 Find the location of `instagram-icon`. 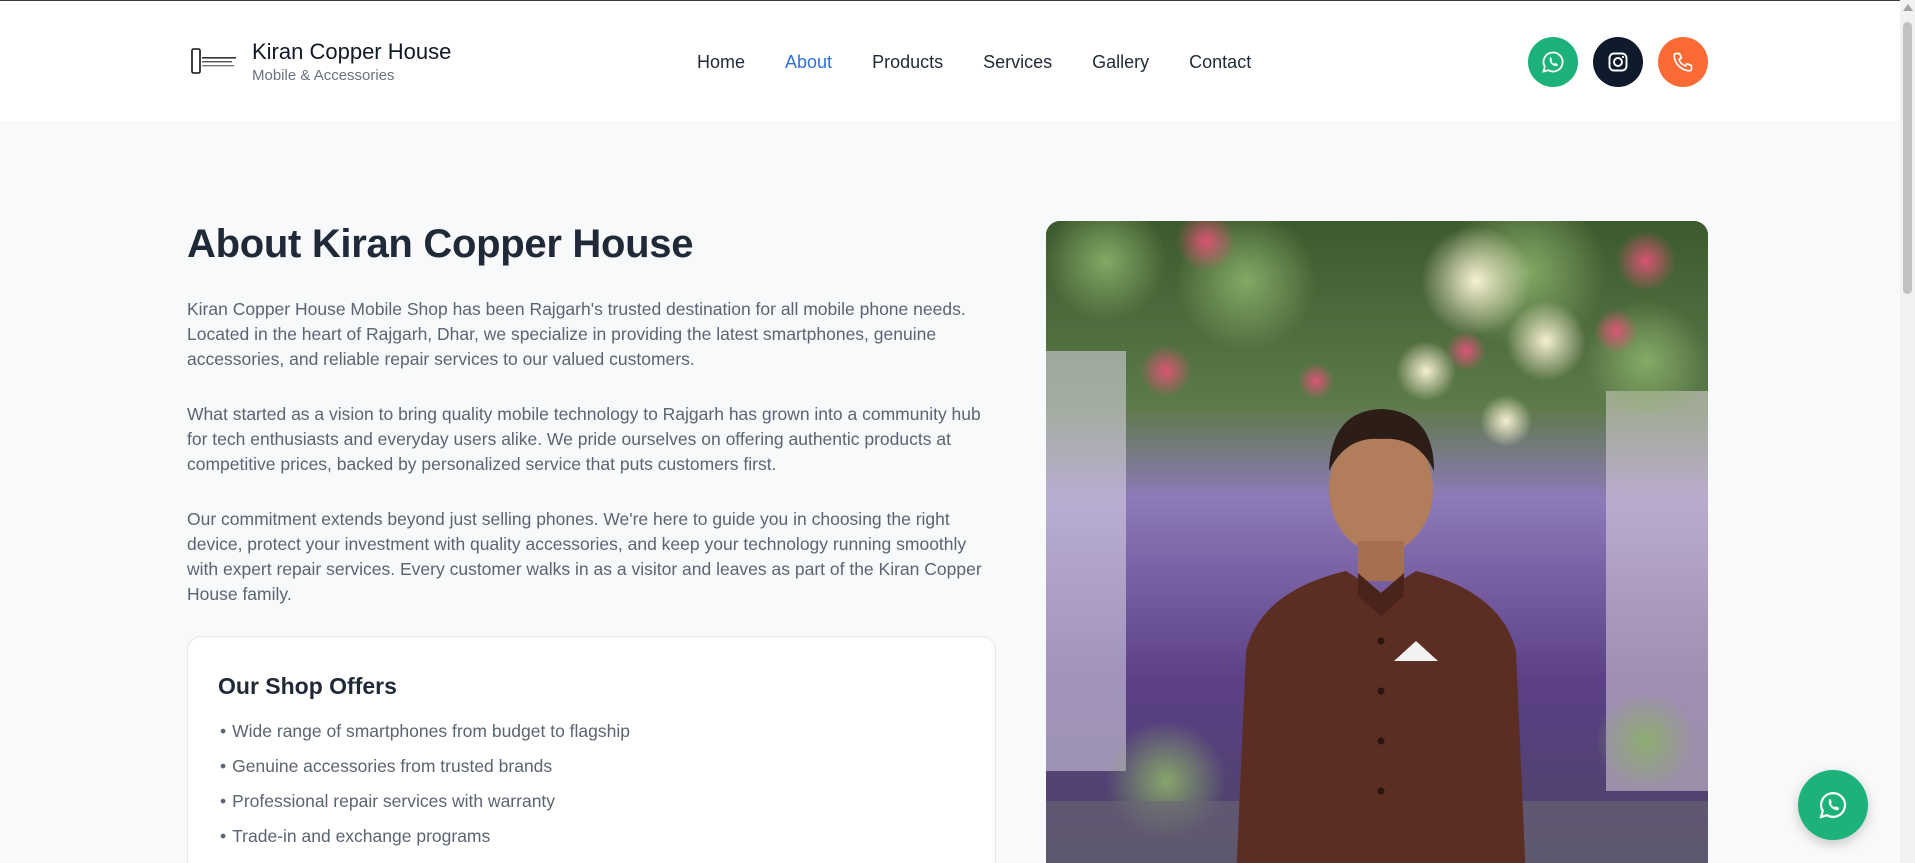

instagram-icon is located at coordinates (1618, 62).